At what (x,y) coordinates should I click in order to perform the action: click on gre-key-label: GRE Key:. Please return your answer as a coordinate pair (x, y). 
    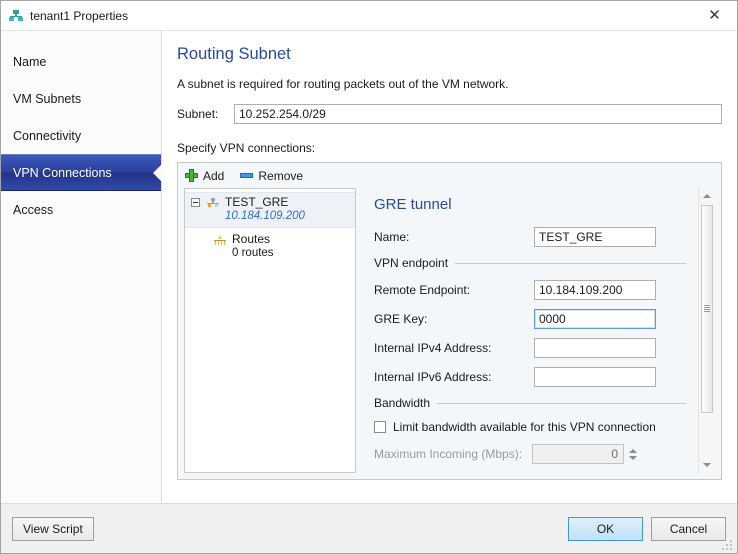
    Looking at the image, I should click on (401, 319).